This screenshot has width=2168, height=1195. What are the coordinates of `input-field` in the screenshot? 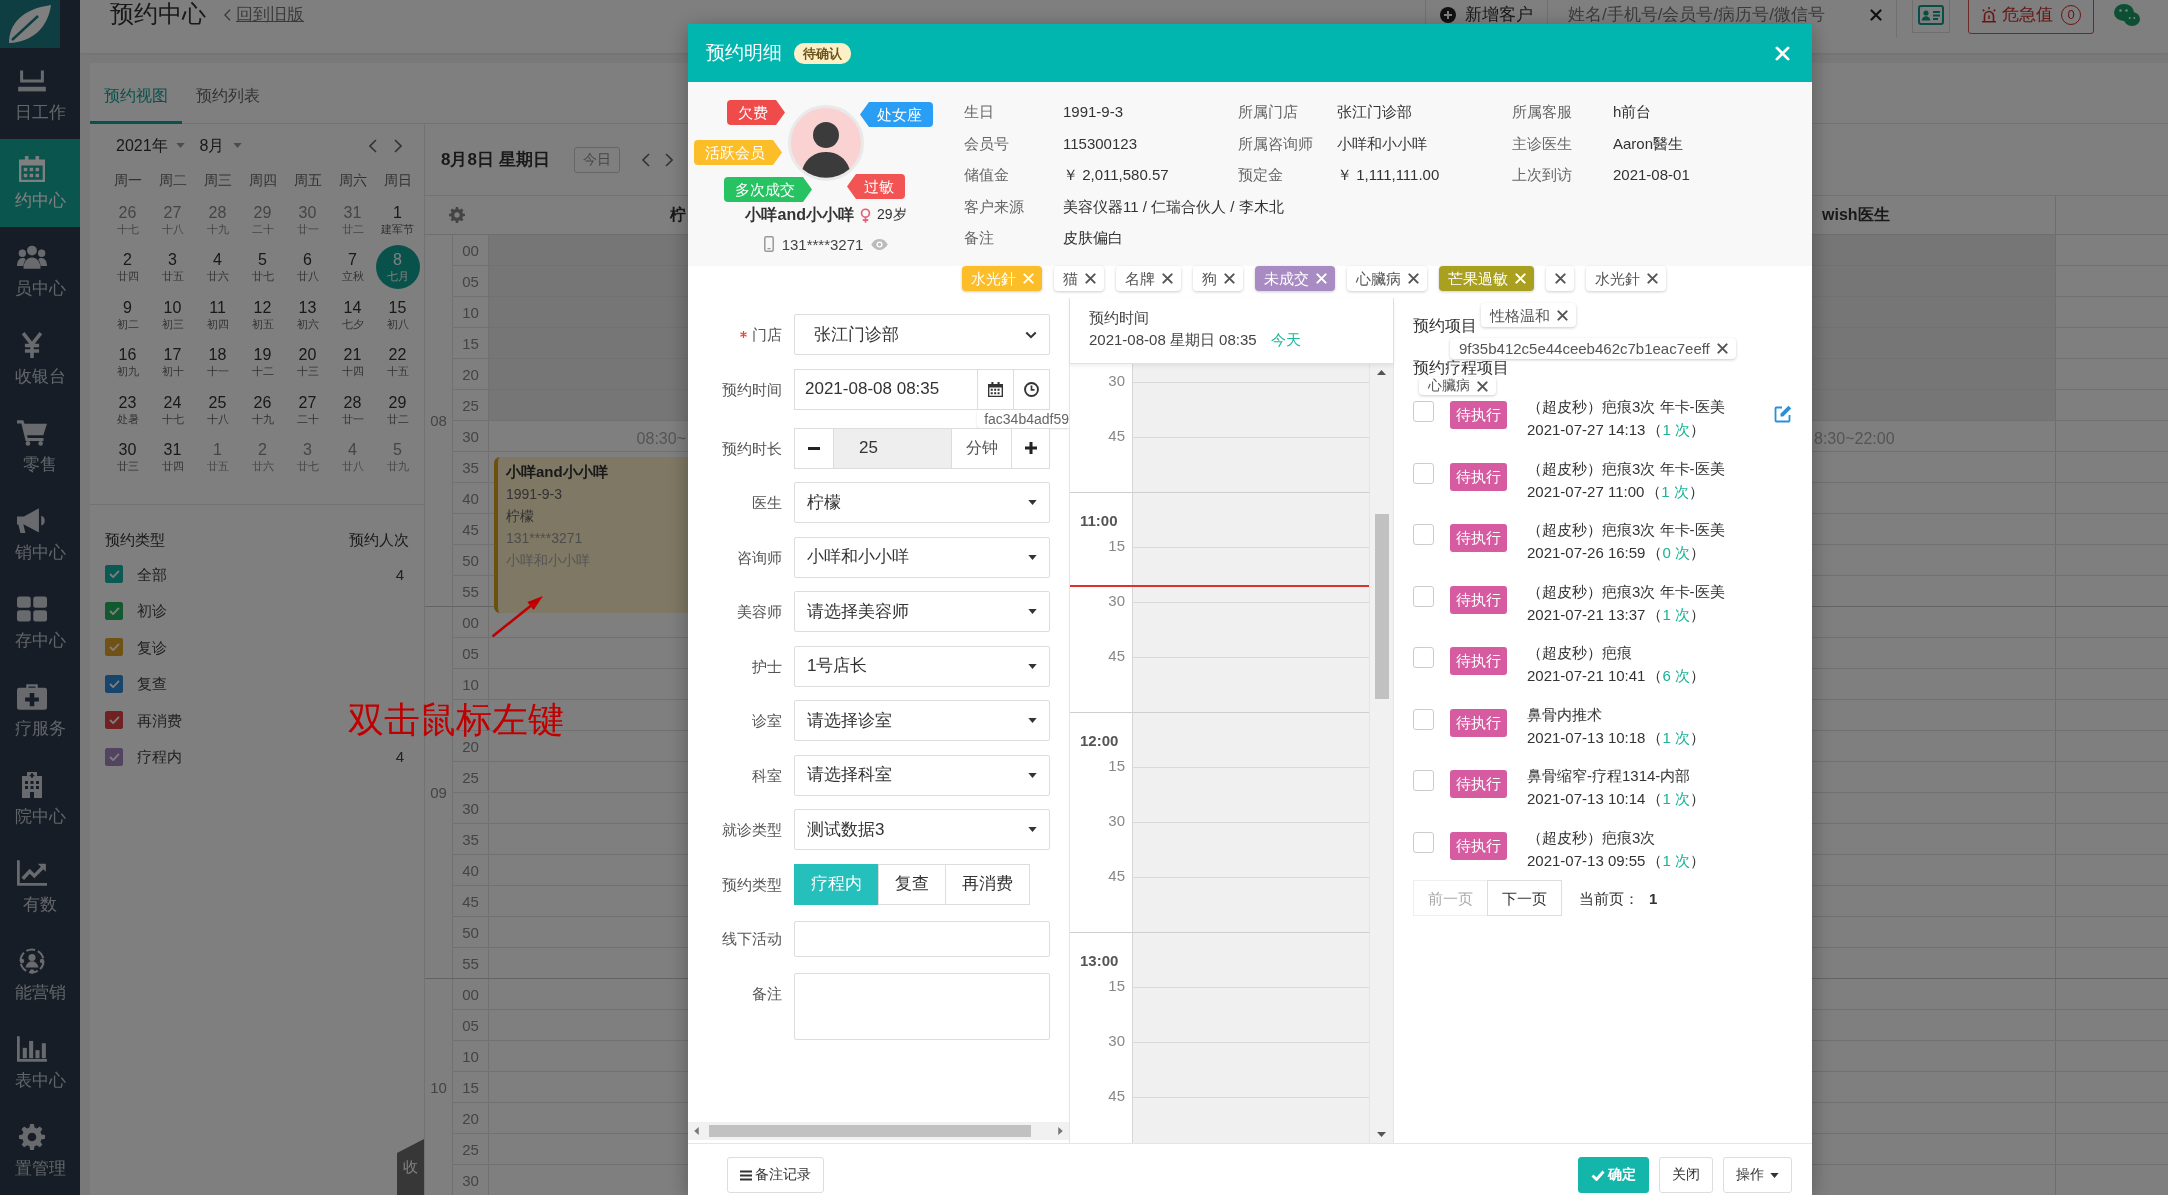 It's located at (922, 939).